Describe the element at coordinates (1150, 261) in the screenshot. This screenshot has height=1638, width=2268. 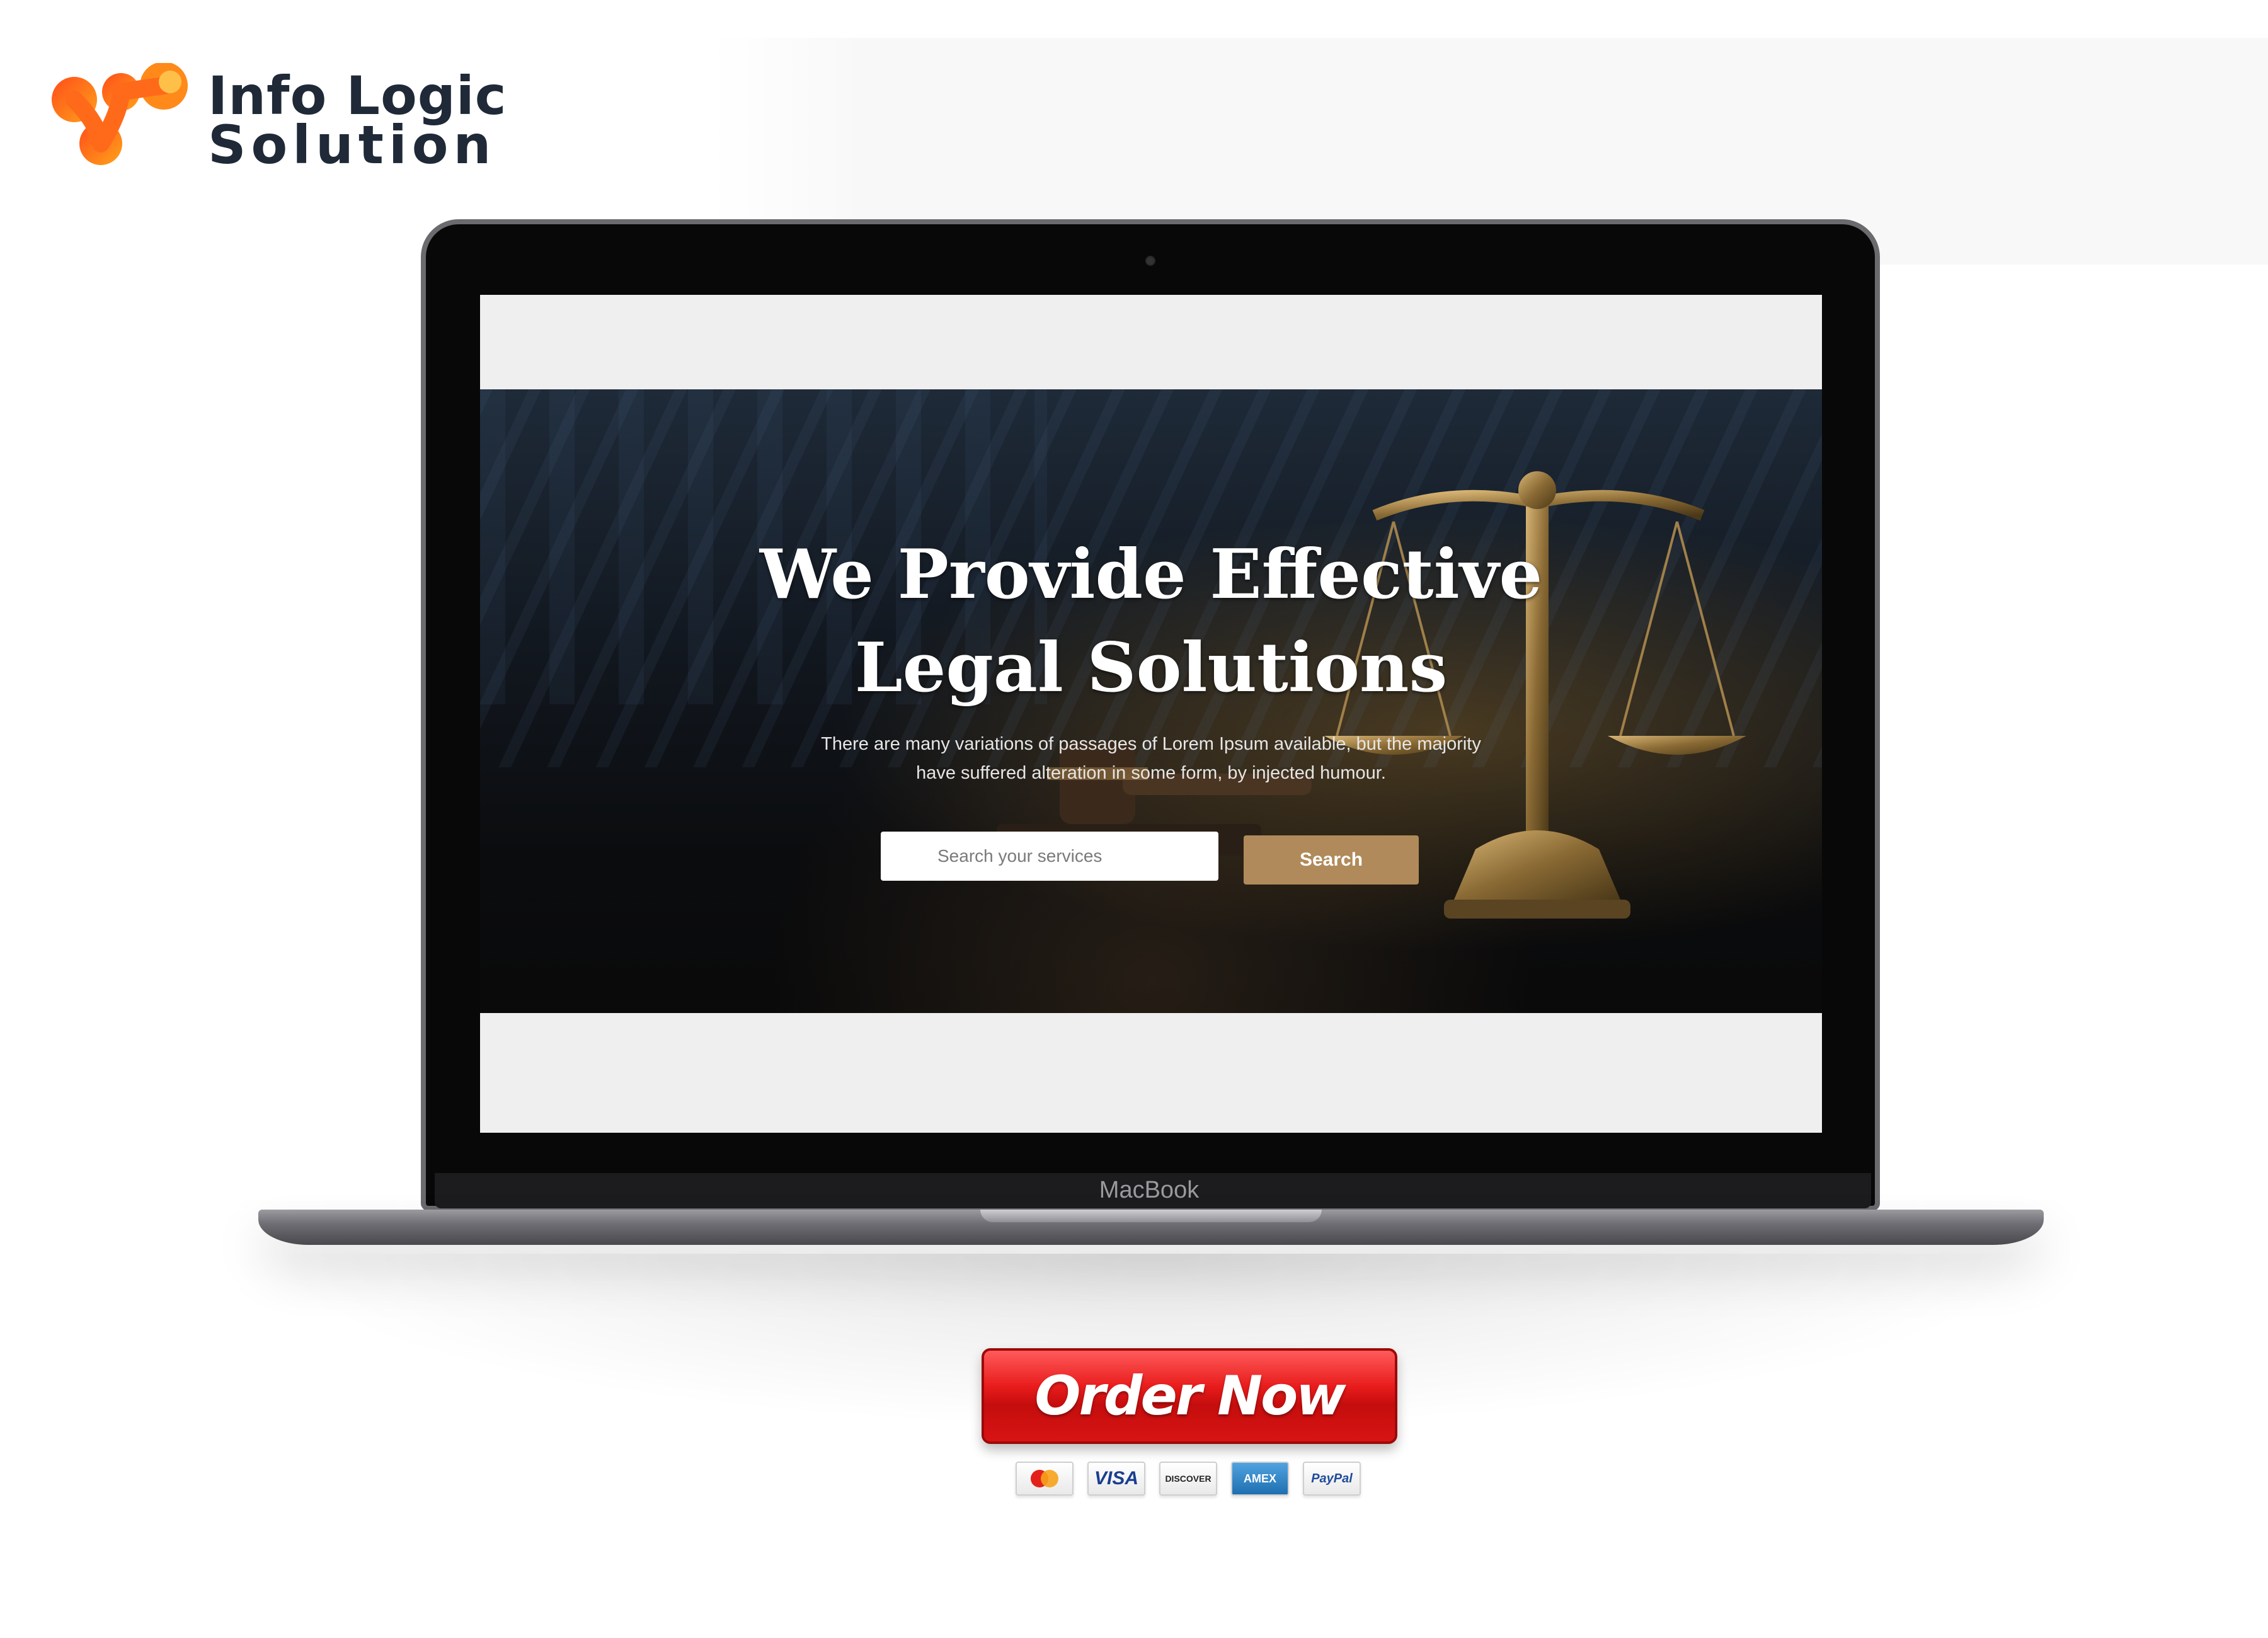
I see `camera-icon` at that location.